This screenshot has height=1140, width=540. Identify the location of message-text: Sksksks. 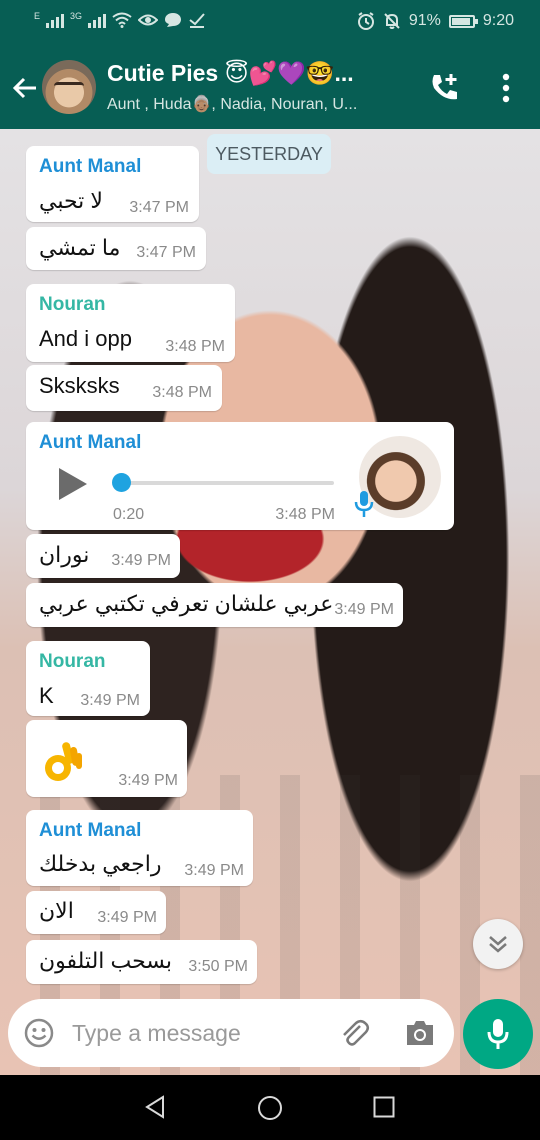
(79, 385).